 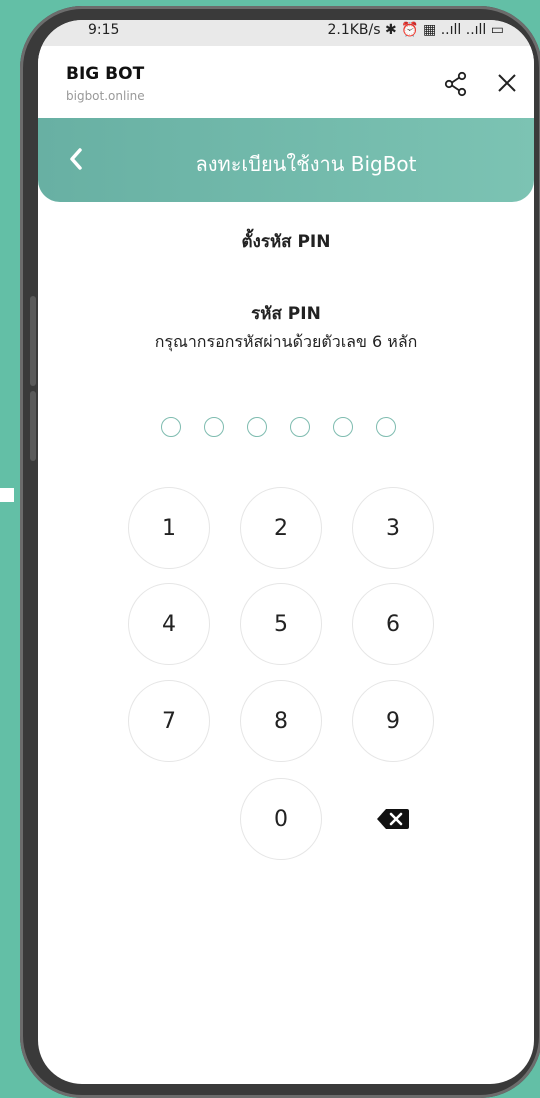 I want to click on status-time: 9:15, so click(x=104, y=30).